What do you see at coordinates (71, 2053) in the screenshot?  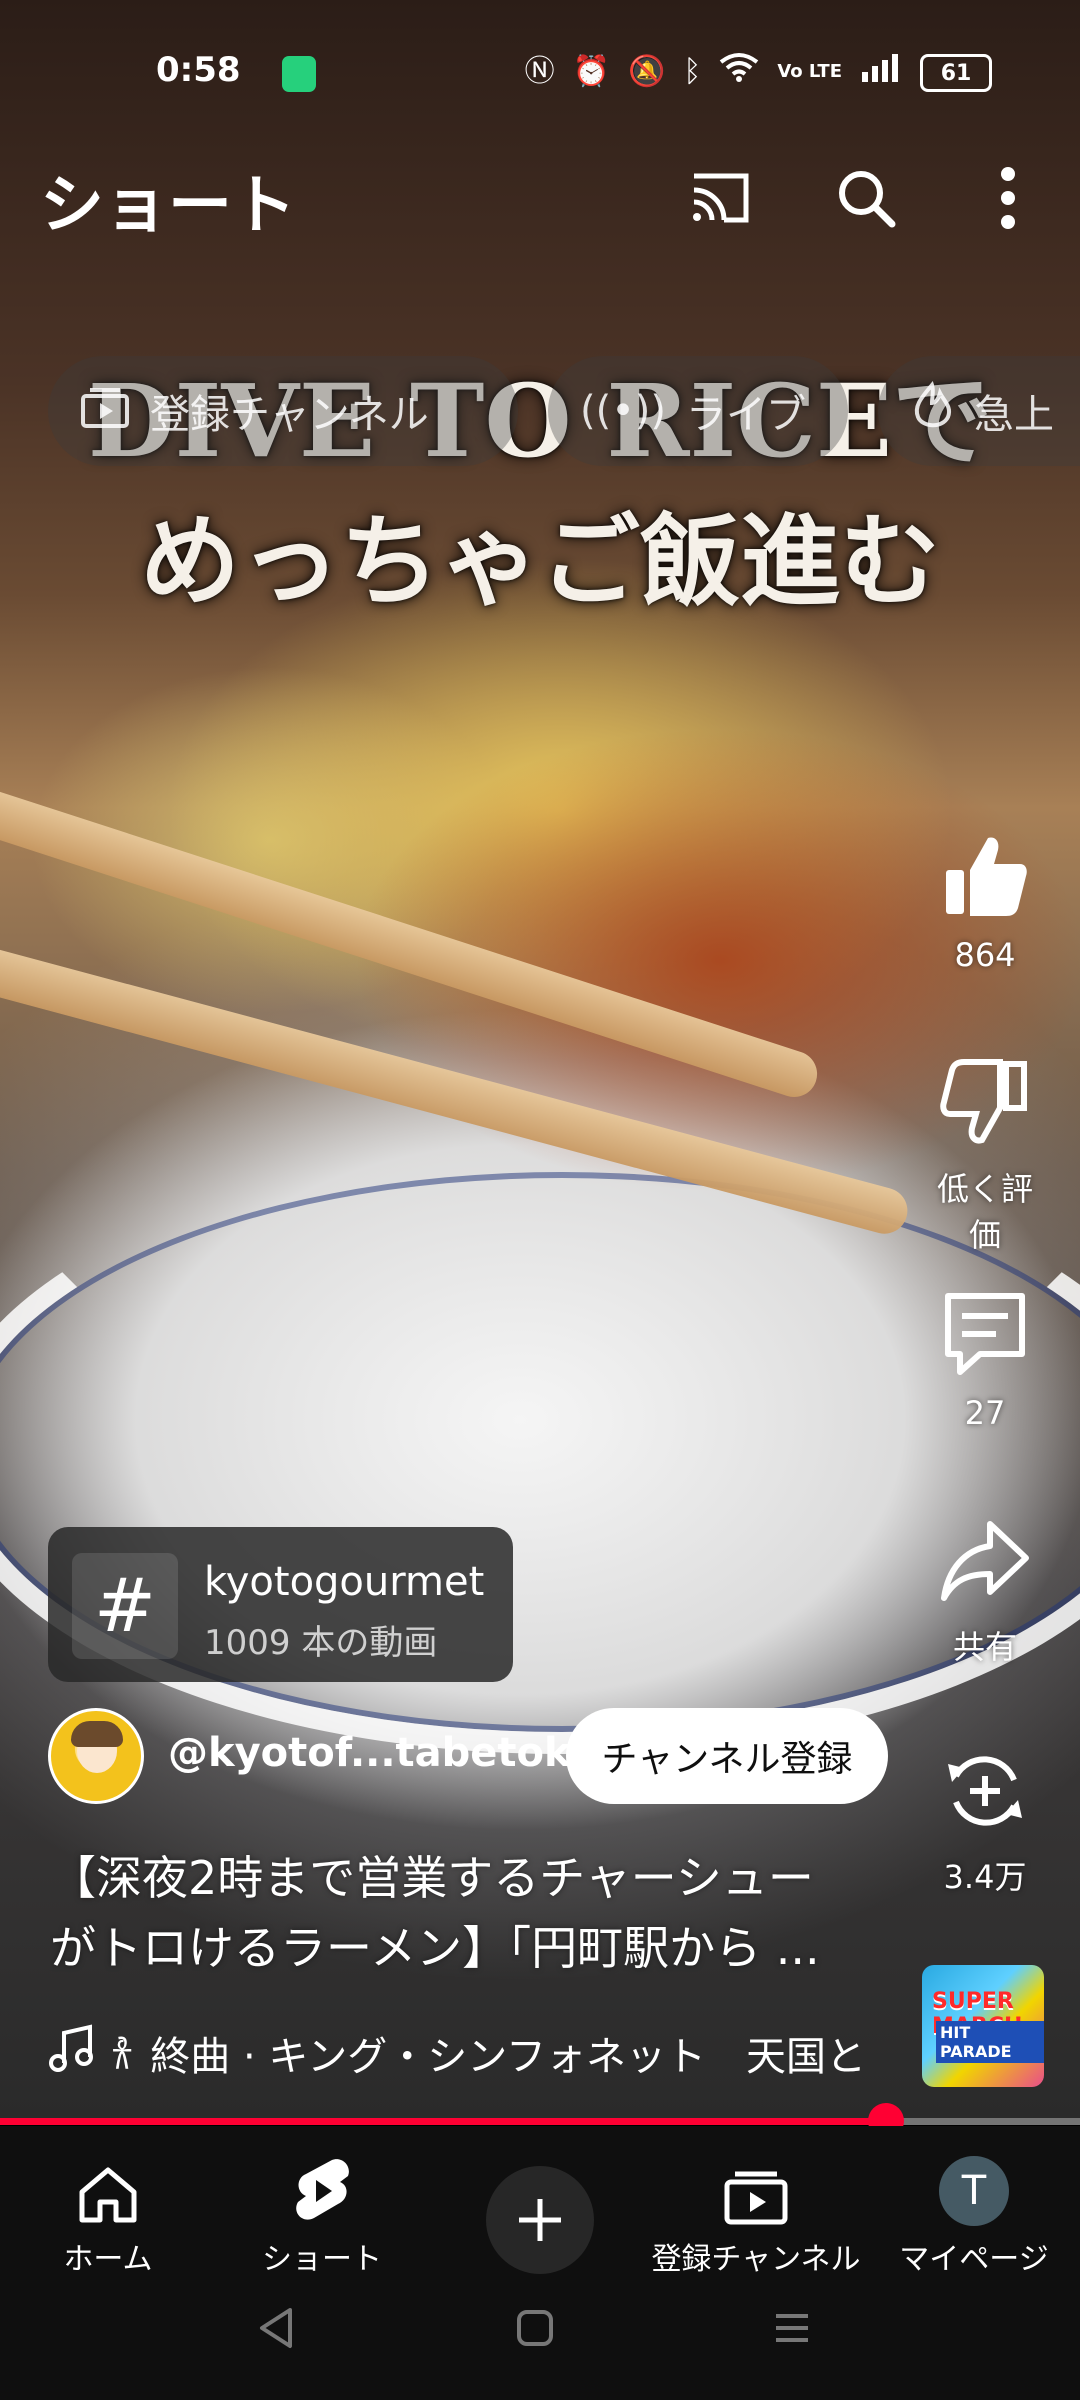 I see `music-note-icon` at bounding box center [71, 2053].